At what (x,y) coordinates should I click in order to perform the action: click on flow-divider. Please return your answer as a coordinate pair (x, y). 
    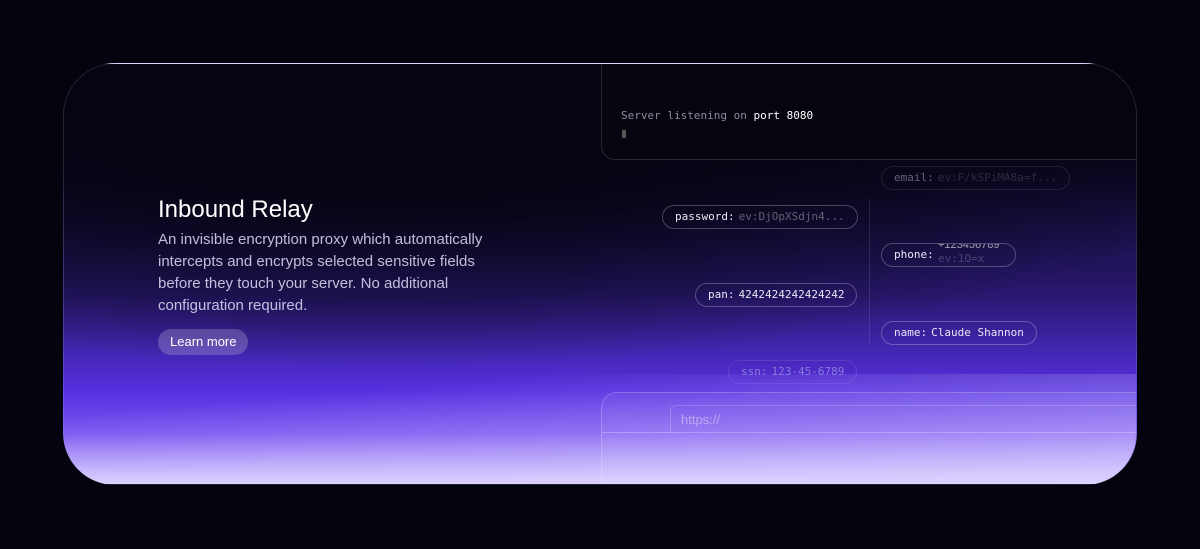
    Looking at the image, I should click on (869, 271).